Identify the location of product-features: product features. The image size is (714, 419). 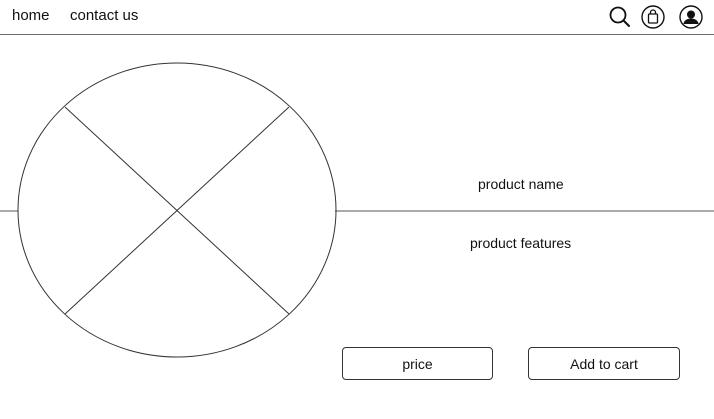
(521, 243).